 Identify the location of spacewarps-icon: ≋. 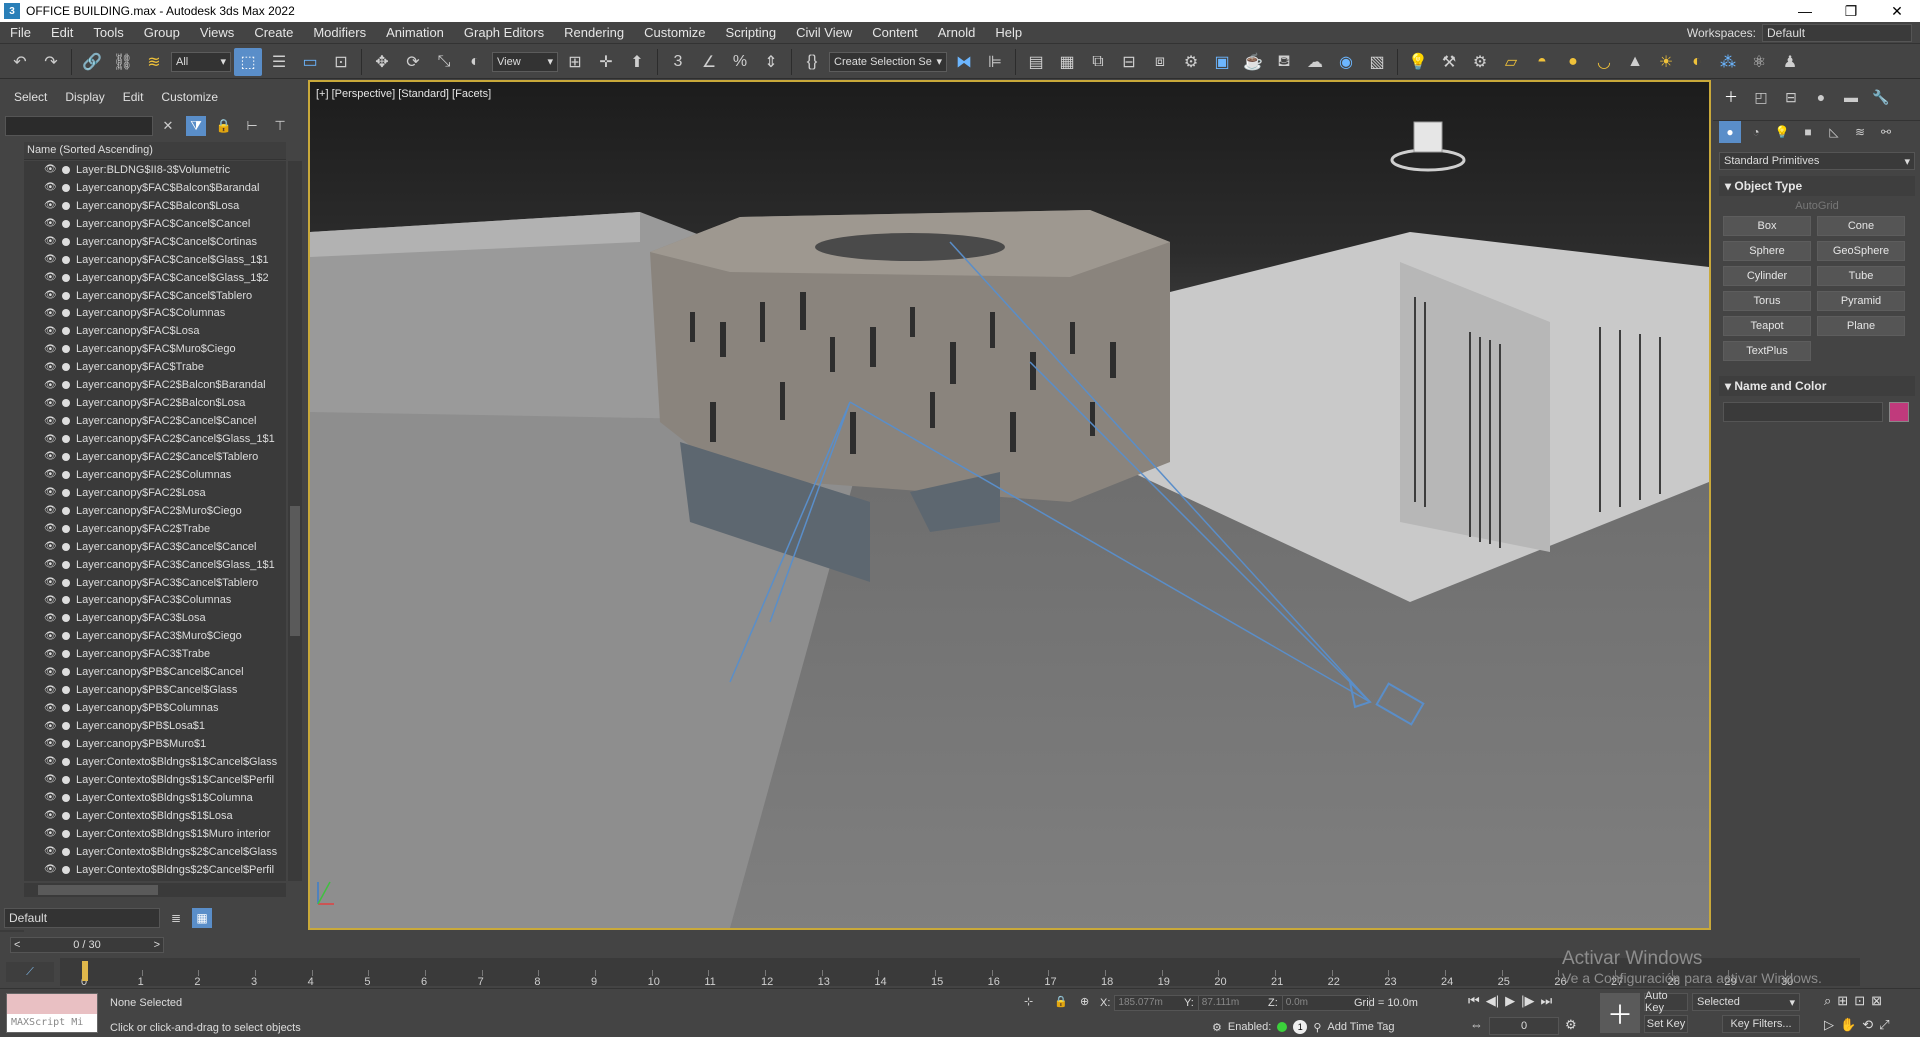
(1860, 132).